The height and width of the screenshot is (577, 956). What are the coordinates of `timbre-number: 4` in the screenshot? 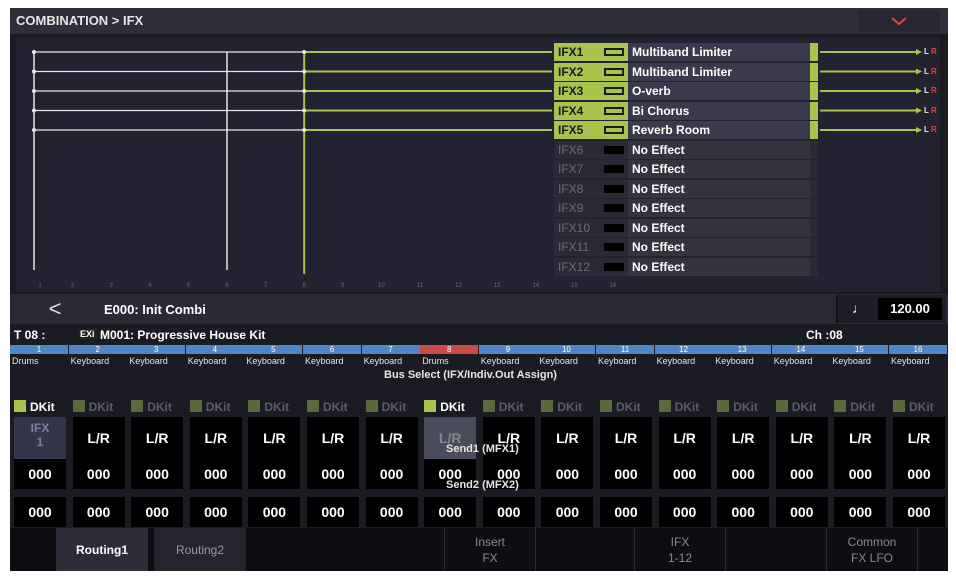 It's located at (214, 349).